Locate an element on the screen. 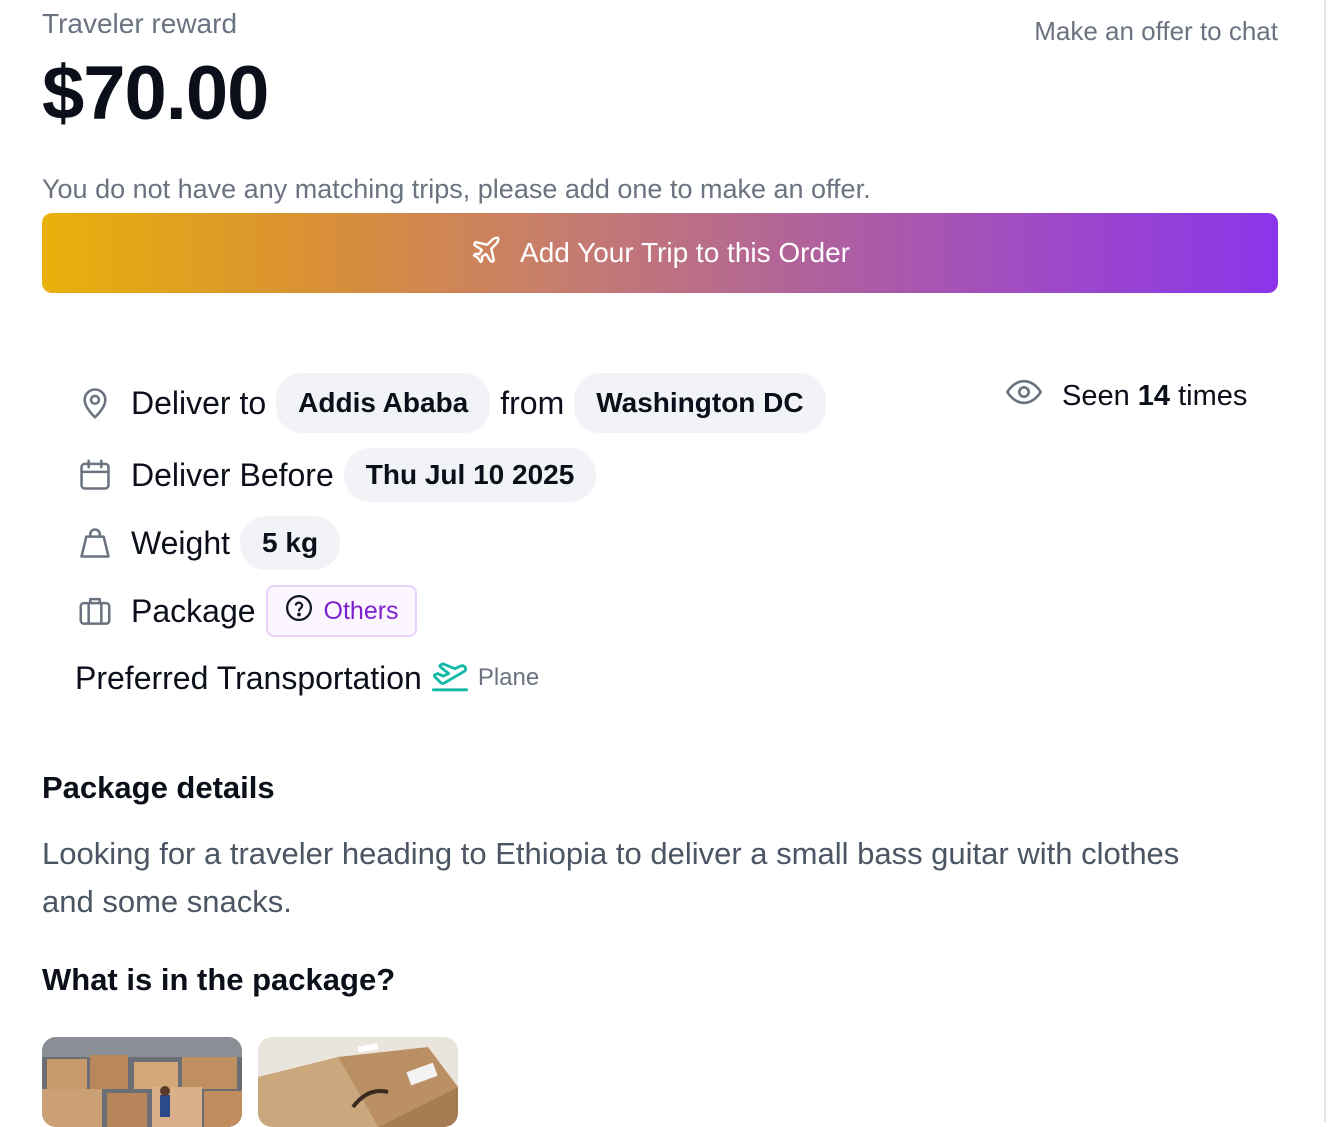 This screenshot has width=1328, height=1127. transport-label: Preferred Transportation is located at coordinates (248, 677).